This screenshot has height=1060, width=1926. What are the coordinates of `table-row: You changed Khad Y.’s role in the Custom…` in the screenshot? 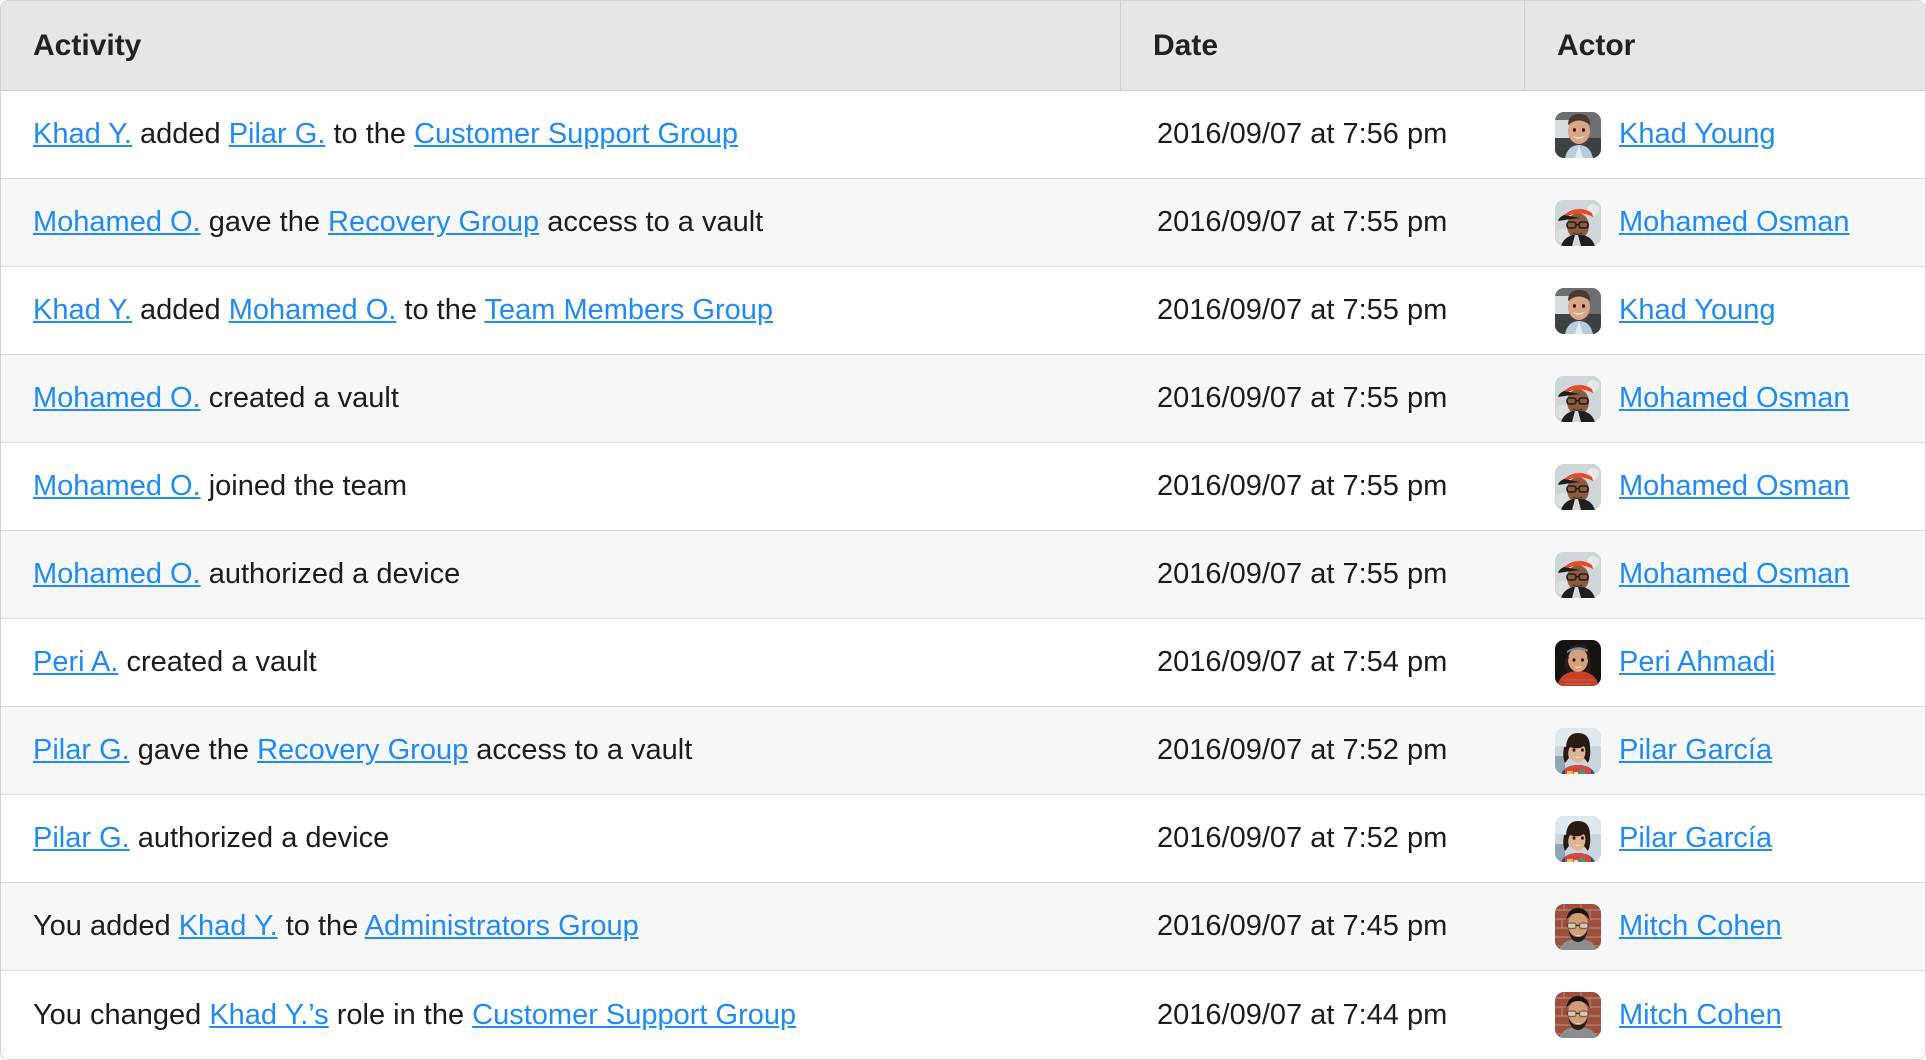 It's located at (963, 1015).